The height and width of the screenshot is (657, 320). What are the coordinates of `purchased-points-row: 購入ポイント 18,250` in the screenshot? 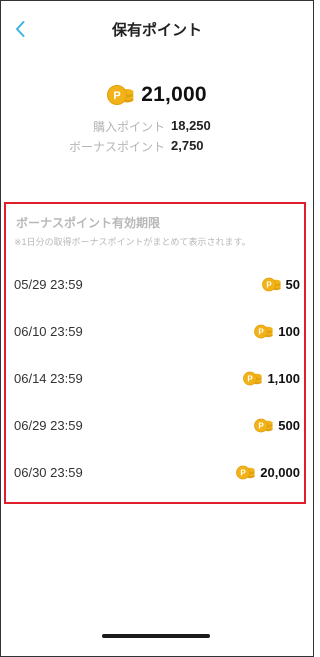 It's located at (157, 126).